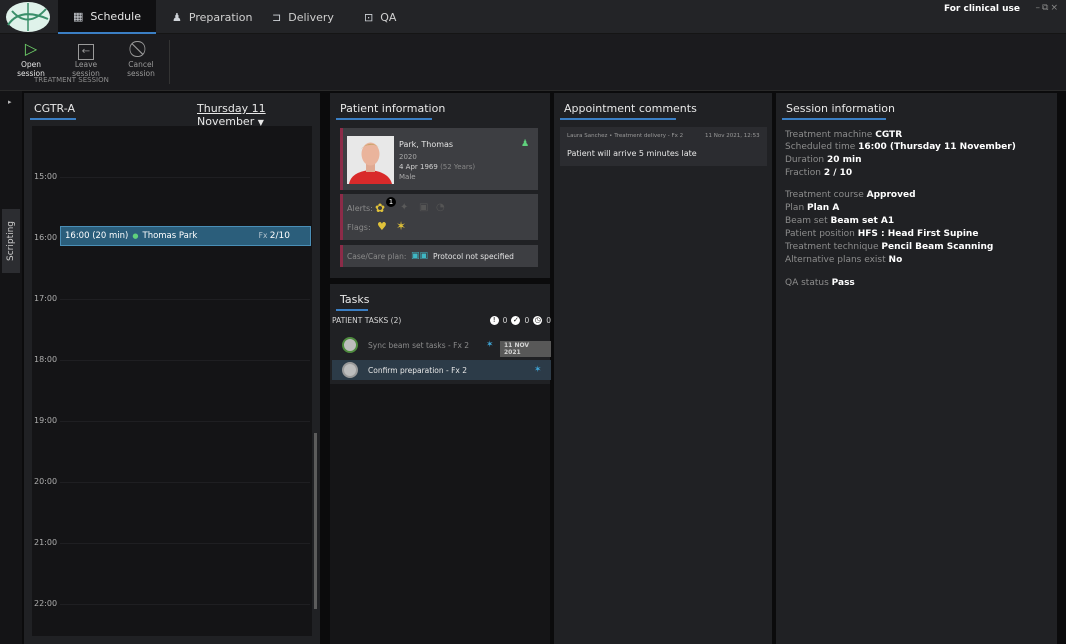 The image size is (1066, 644). Describe the element at coordinates (840, 108) in the screenshot. I see `session-information-title: Session information` at that location.